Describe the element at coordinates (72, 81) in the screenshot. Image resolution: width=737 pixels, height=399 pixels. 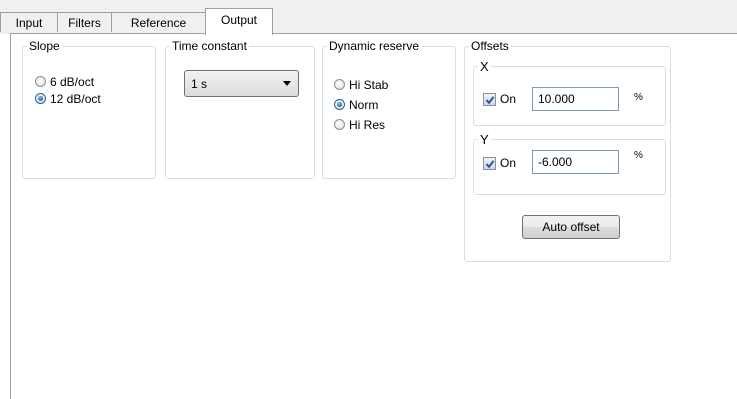
I see `slope-option-label: 6 dB/oct` at that location.